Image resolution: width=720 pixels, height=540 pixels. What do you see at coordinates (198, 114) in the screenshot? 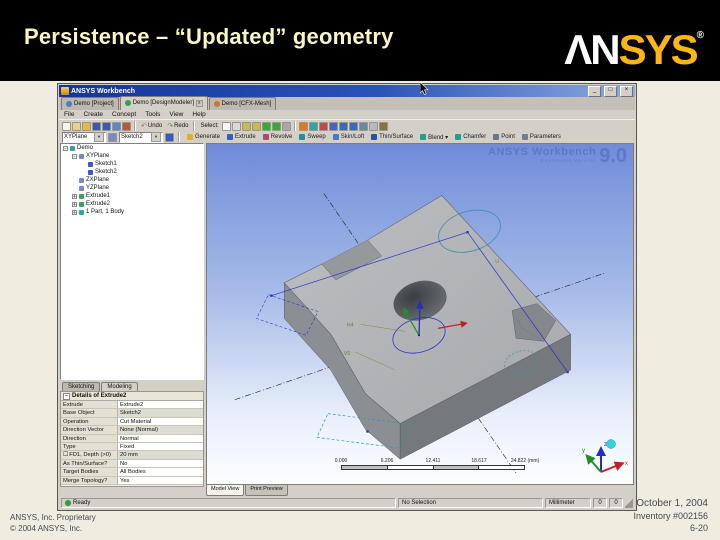
I see `menu-help: Help` at bounding box center [198, 114].